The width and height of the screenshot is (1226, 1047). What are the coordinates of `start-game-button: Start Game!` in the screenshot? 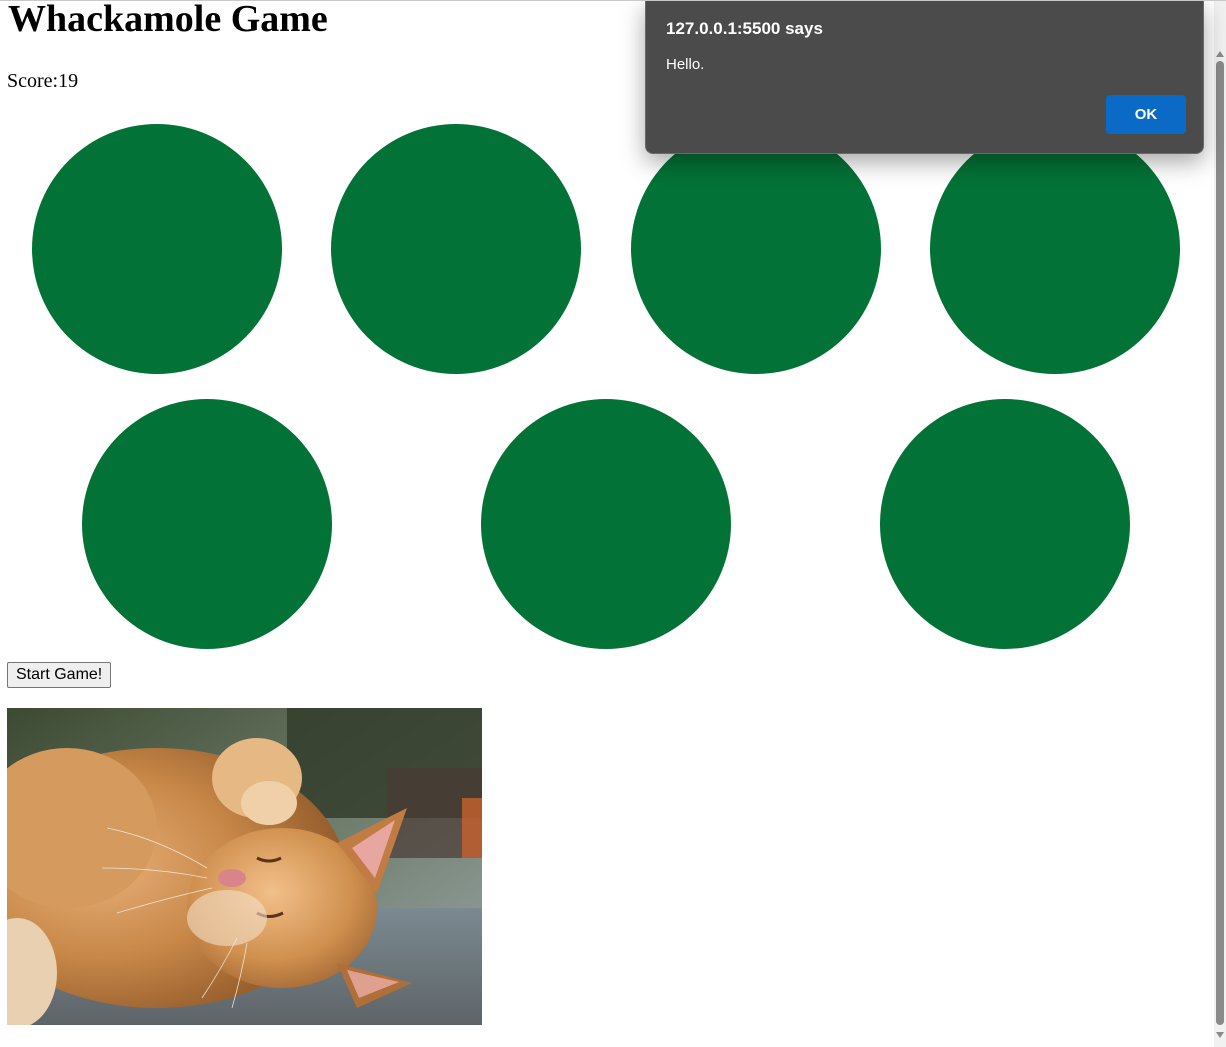 It's located at (59, 675).